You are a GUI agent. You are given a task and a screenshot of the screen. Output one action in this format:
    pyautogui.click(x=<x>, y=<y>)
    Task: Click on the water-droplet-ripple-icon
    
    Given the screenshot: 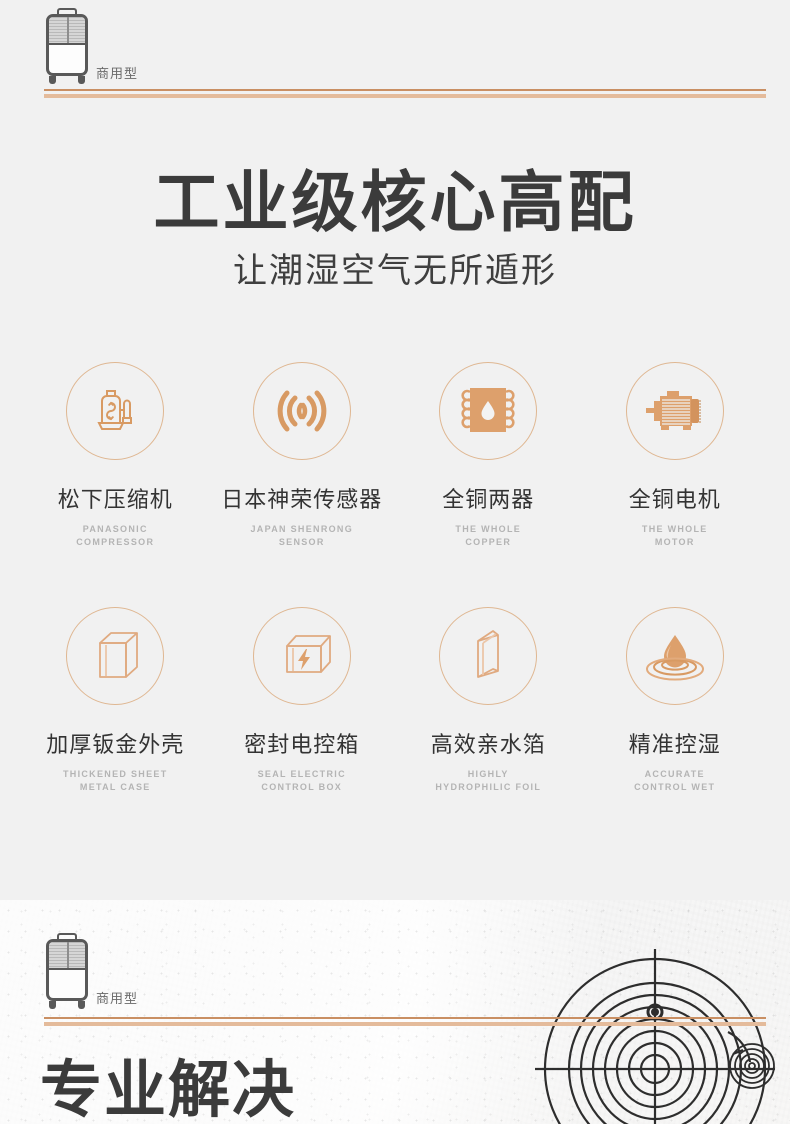 What is the action you would take?
    pyautogui.click(x=674, y=658)
    